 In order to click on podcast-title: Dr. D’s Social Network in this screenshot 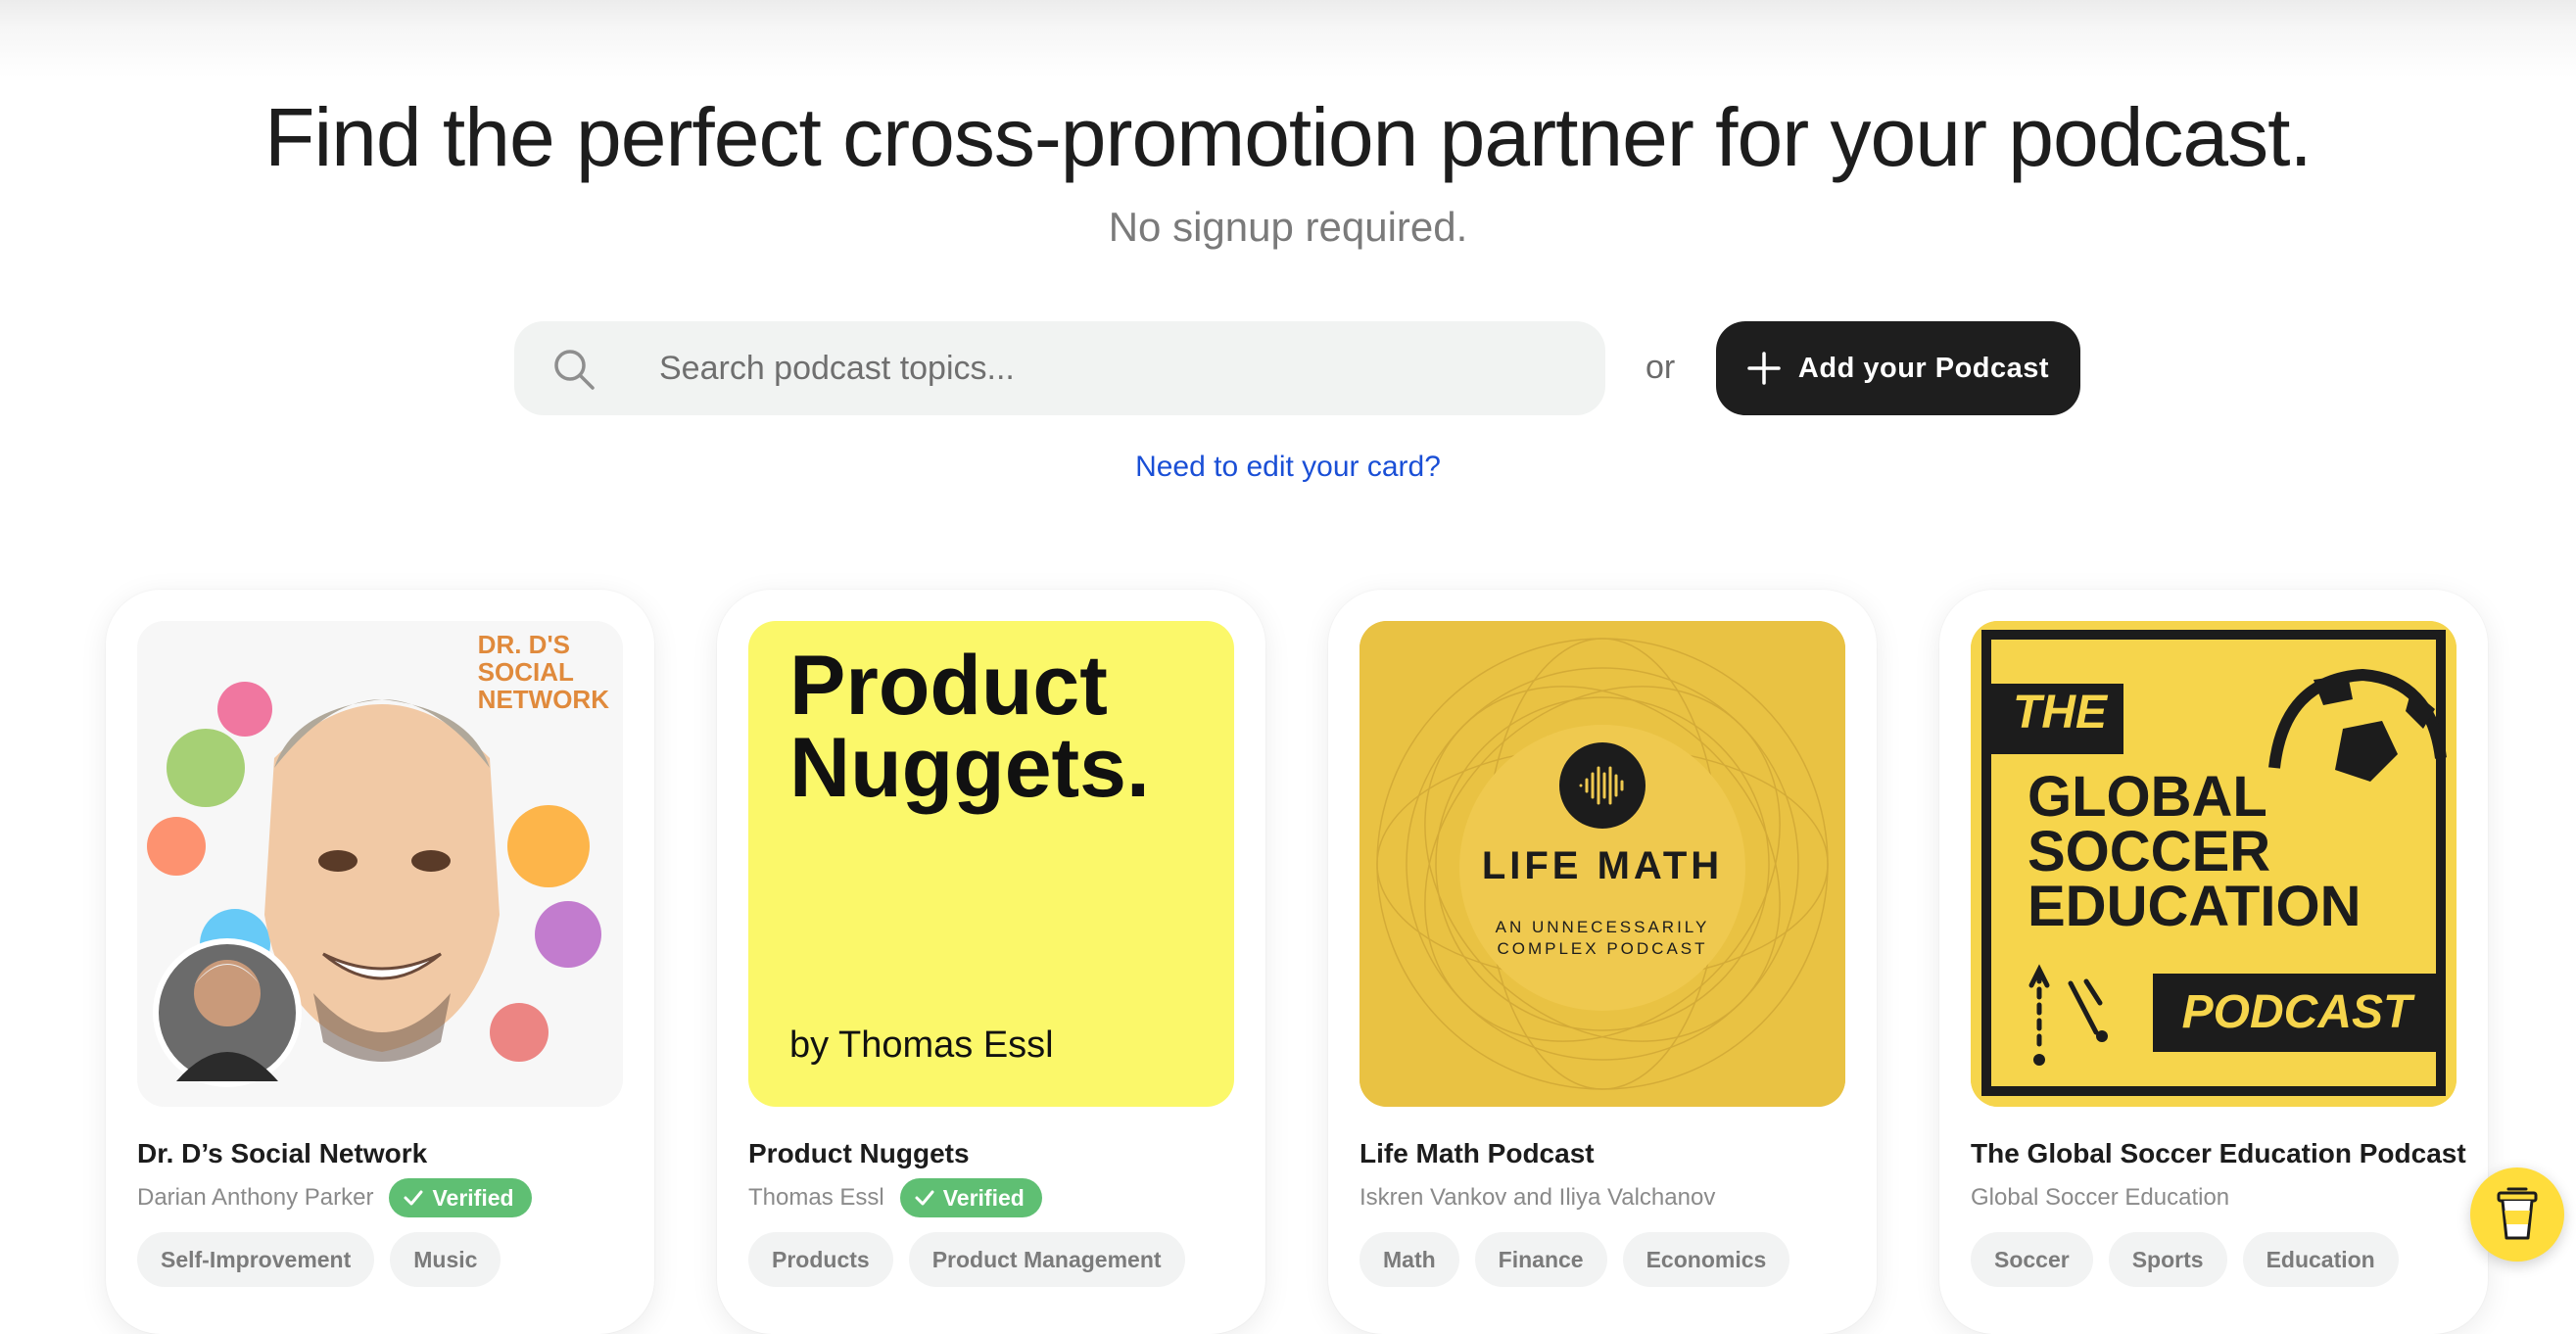, I will do `click(392, 1153)`.